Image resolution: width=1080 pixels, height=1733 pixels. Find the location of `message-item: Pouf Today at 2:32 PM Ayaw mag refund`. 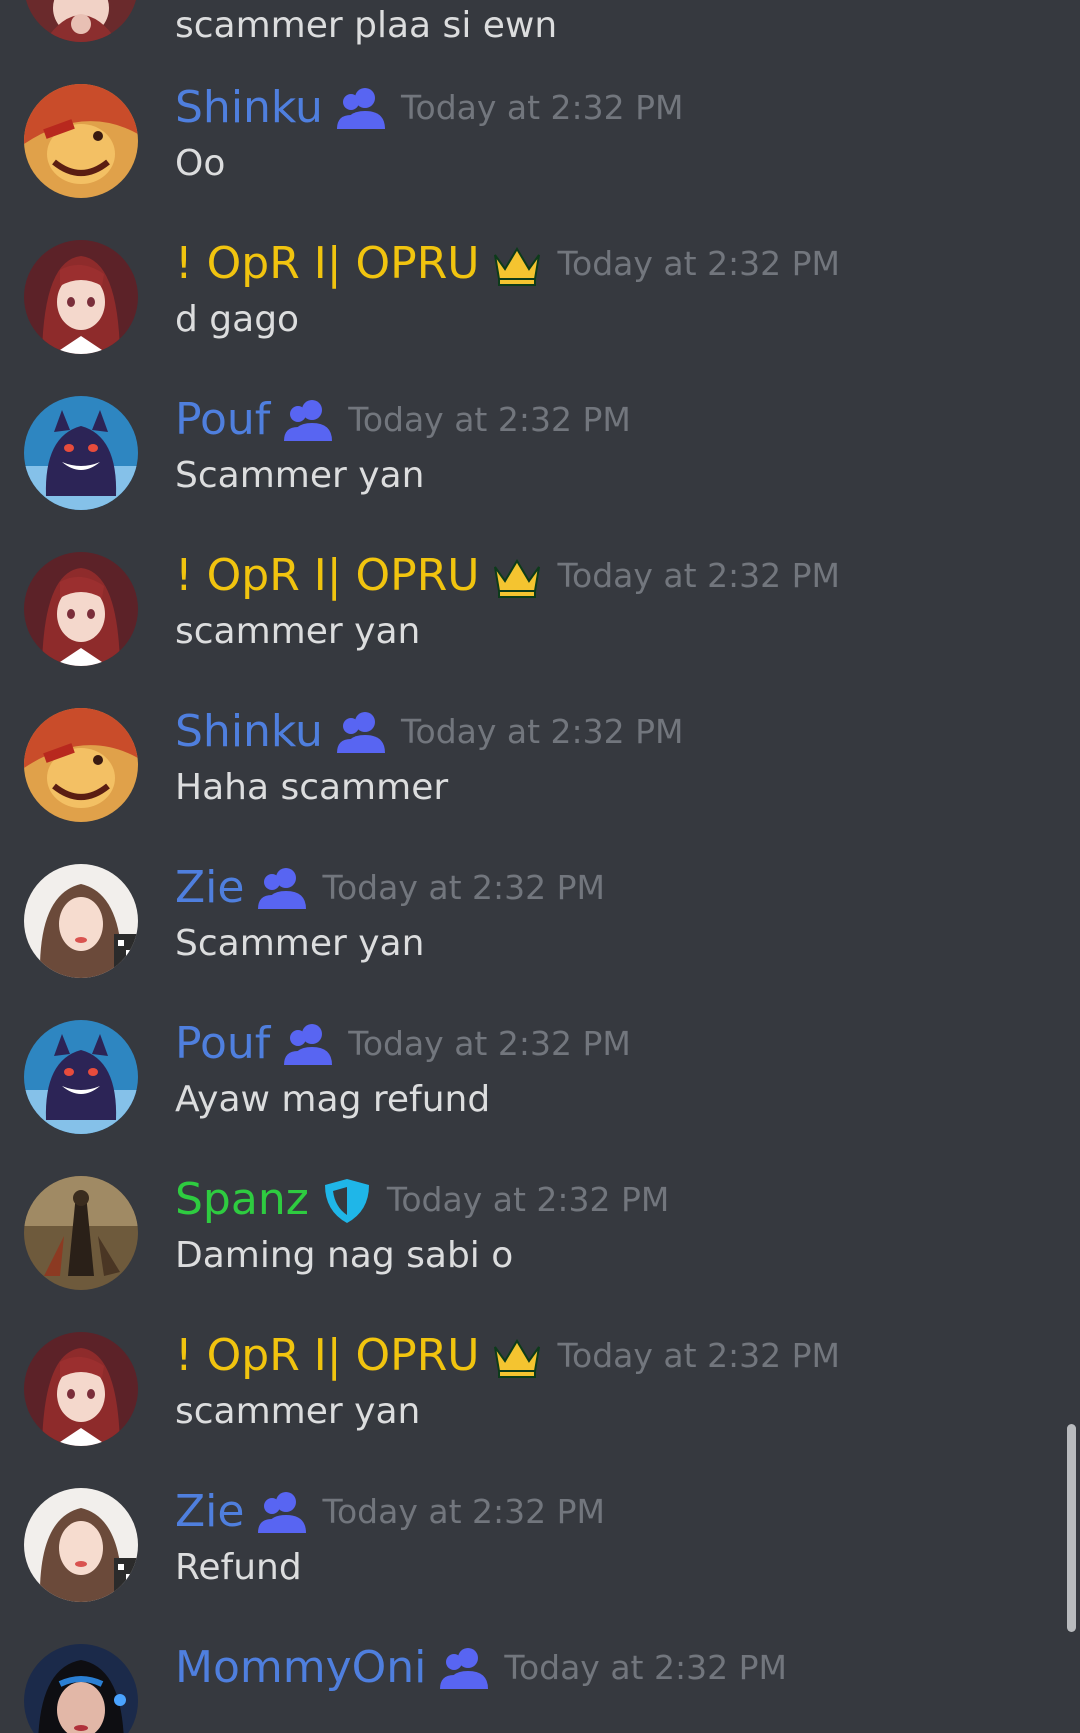

message-item: Pouf Today at 2:32 PM Ayaw mag refund is located at coordinates (540, 1092).